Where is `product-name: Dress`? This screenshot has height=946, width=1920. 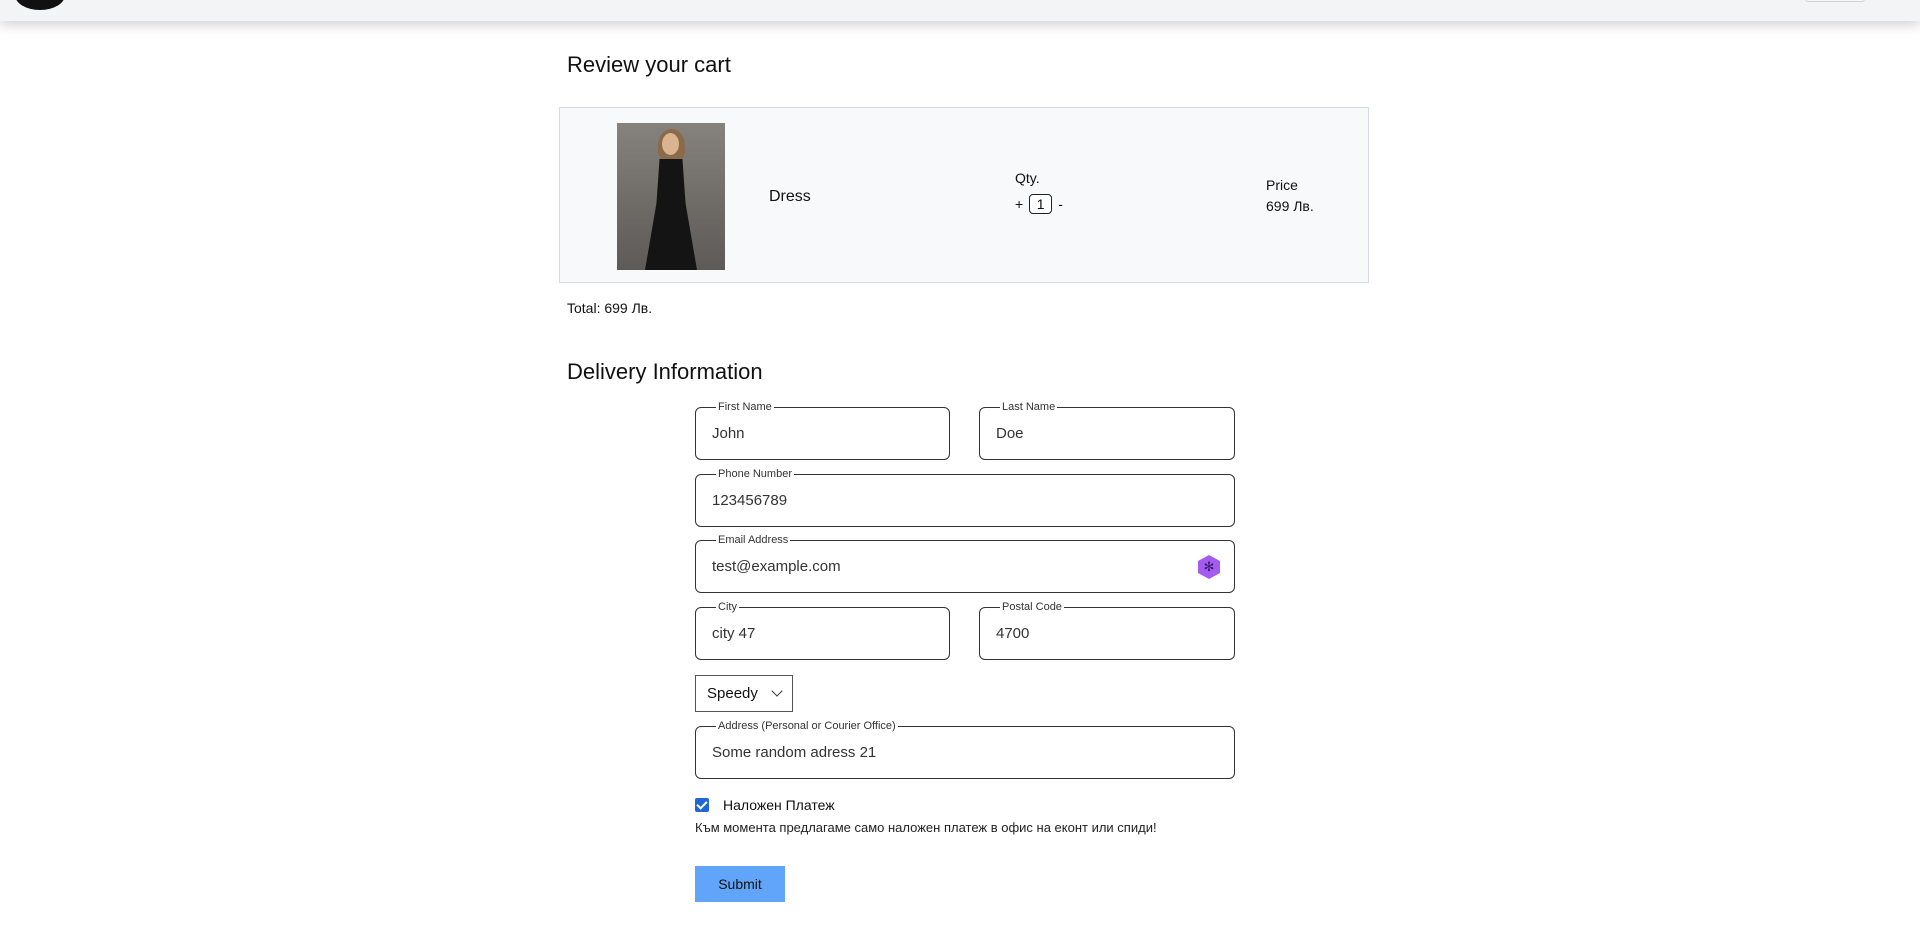
product-name: Dress is located at coordinates (790, 196).